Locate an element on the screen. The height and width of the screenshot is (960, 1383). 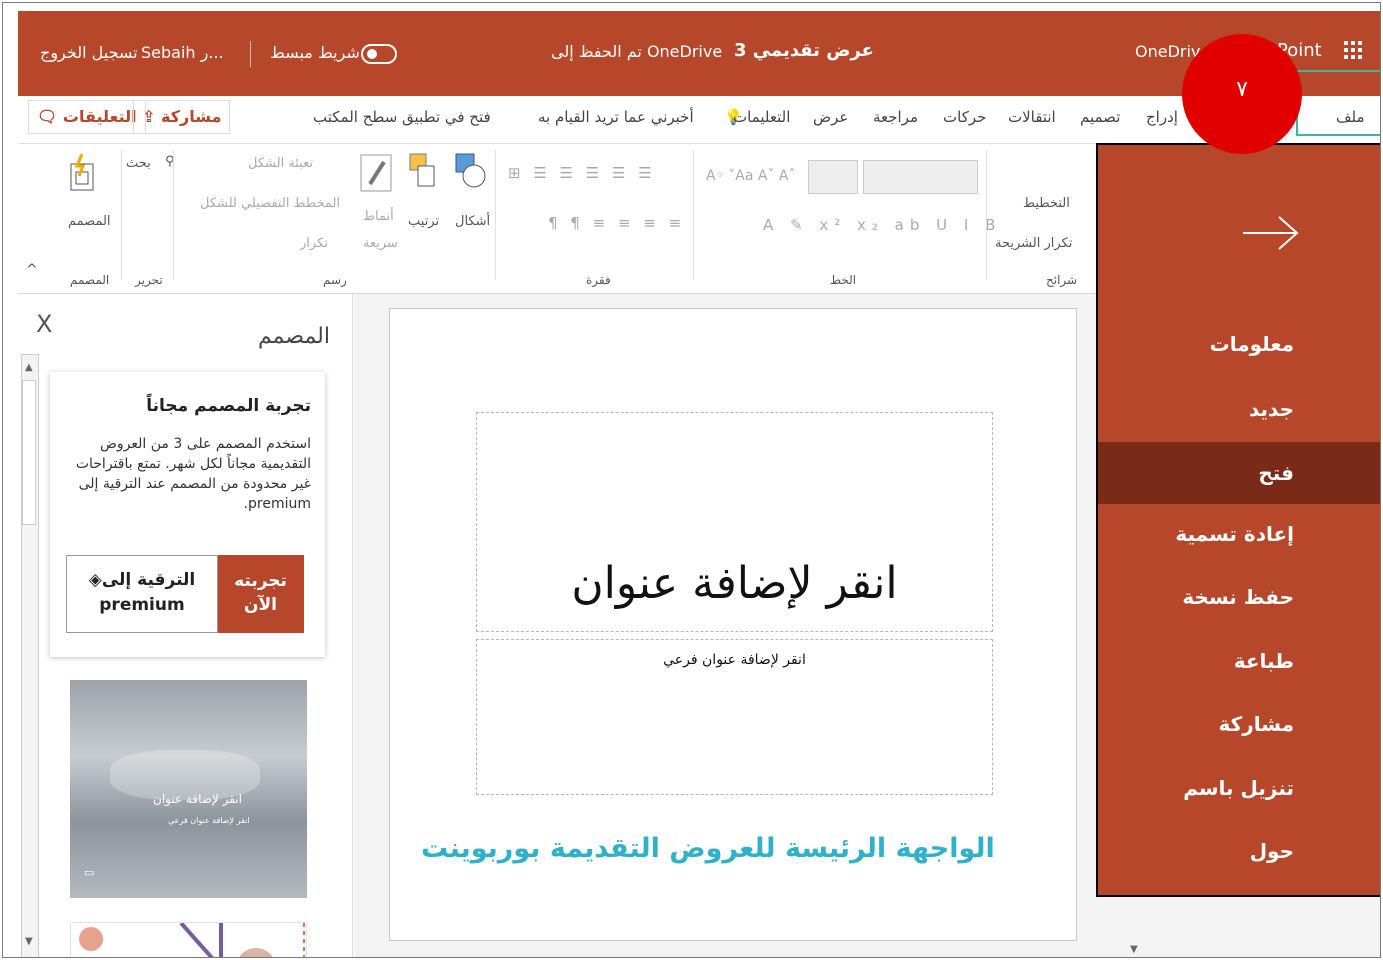
close-icon: X is located at coordinates (44, 324).